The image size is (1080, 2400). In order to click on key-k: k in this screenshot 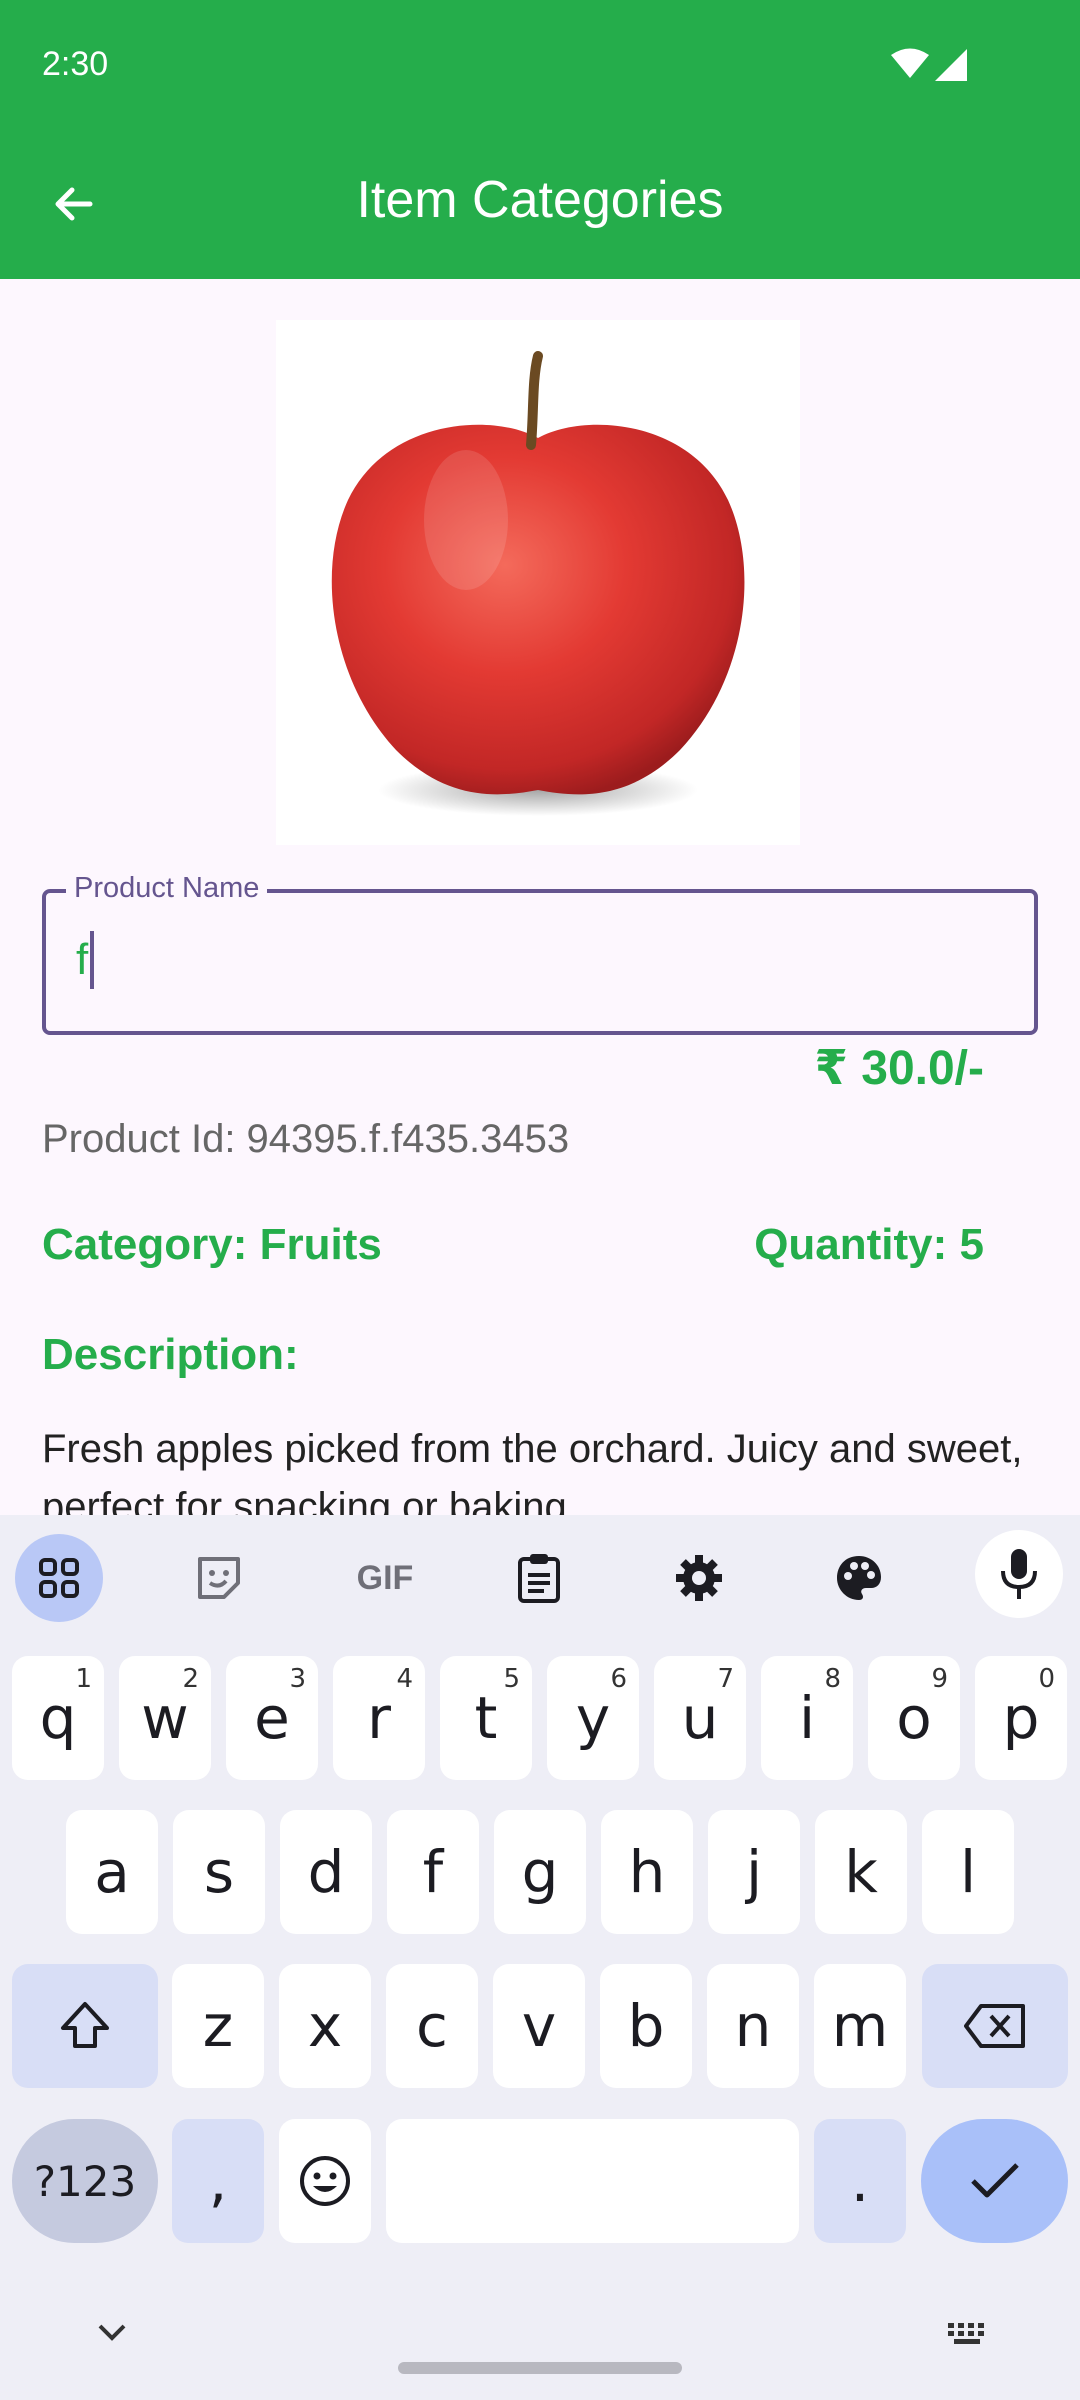, I will do `click(861, 1872)`.